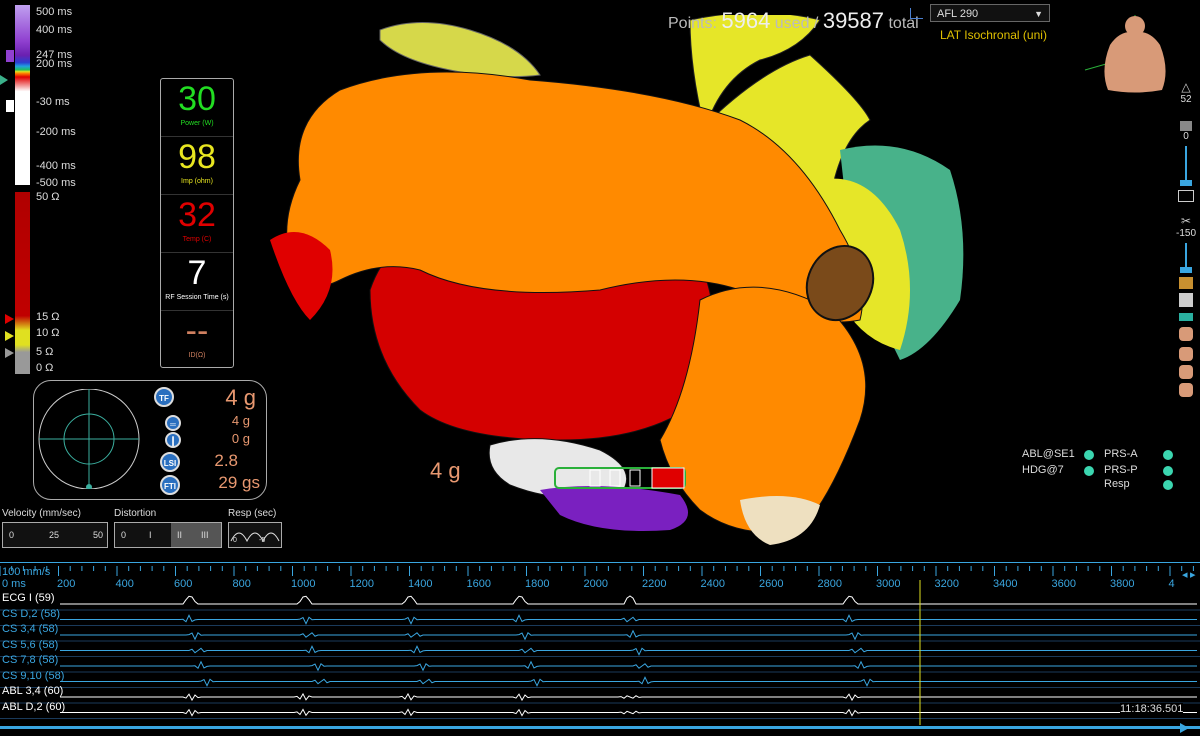 The height and width of the screenshot is (736, 1200). Describe the element at coordinates (1186, 196) in the screenshot. I see `screen-icon` at that location.